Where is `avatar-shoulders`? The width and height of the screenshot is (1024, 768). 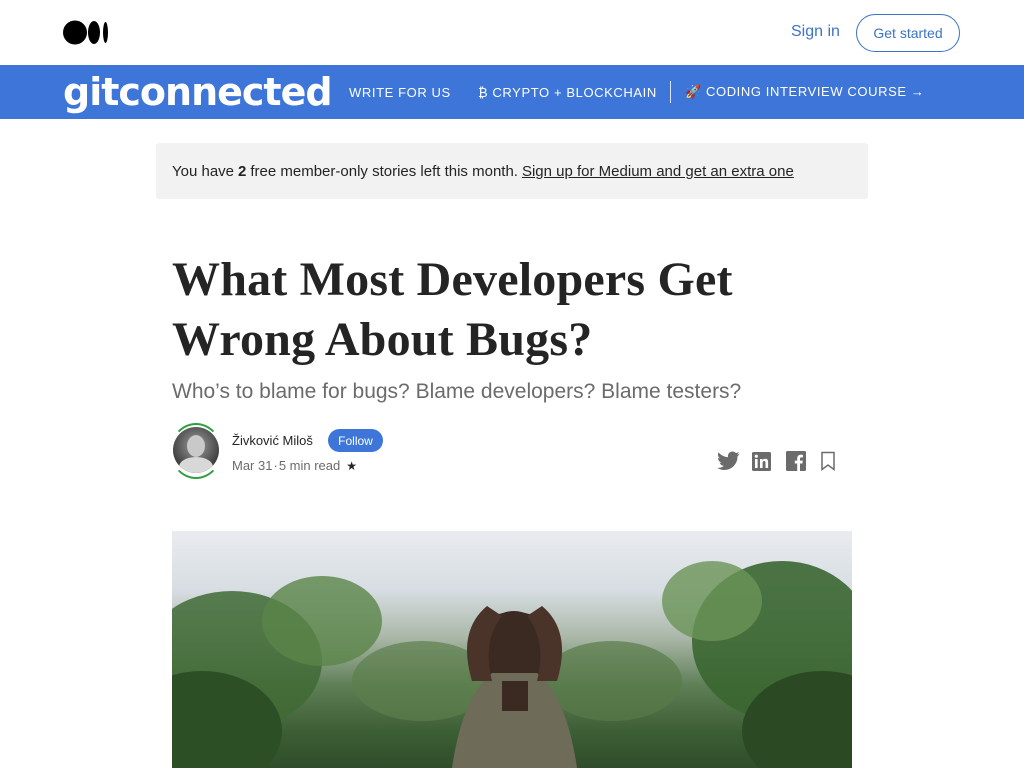
avatar-shoulders is located at coordinates (196, 465).